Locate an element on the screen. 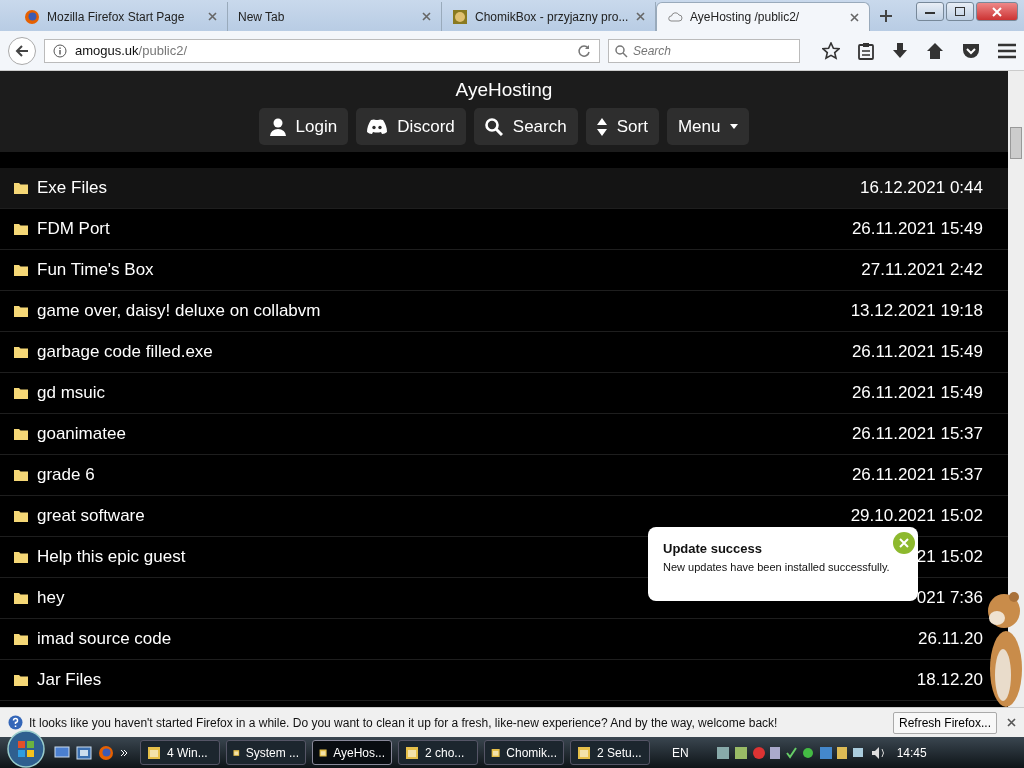 This screenshot has width=1024, height=768. folder-name: FDM Port is located at coordinates (73, 229).